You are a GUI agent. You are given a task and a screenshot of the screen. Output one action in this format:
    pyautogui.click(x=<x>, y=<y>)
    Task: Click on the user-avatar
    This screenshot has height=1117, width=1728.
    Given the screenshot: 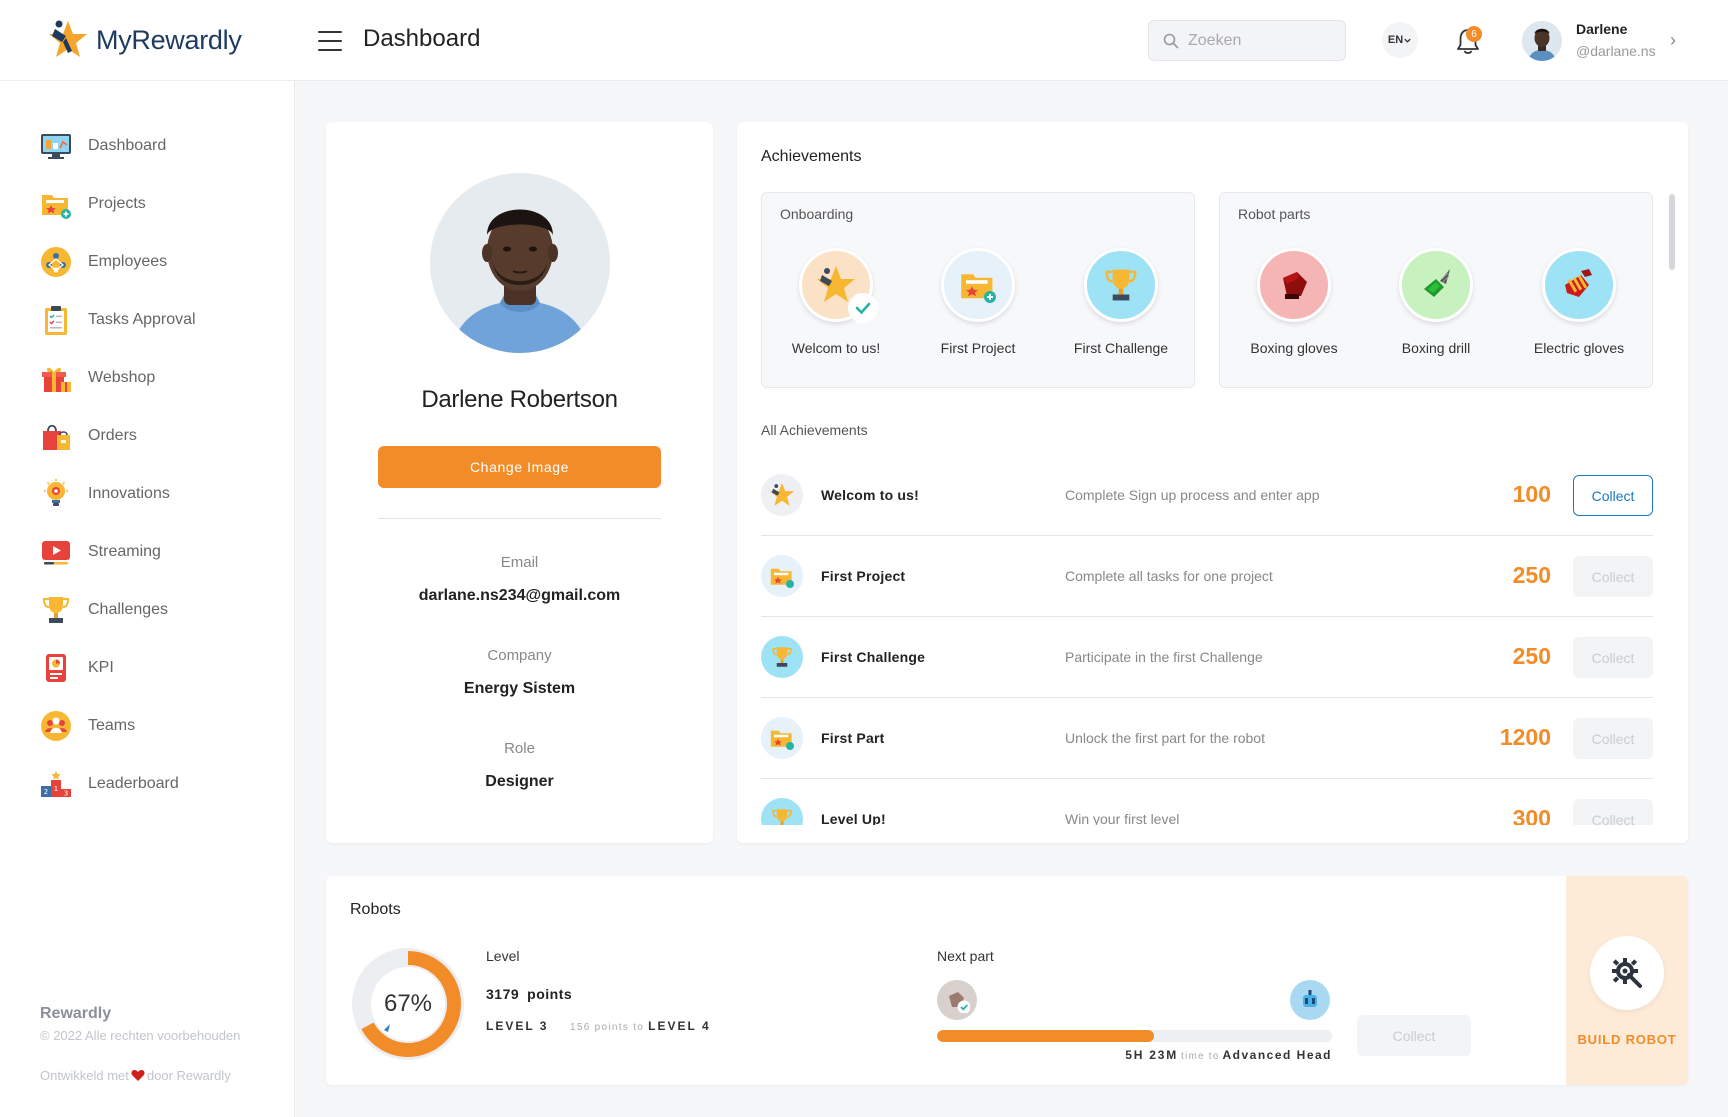 What is the action you would take?
    pyautogui.click(x=1542, y=41)
    